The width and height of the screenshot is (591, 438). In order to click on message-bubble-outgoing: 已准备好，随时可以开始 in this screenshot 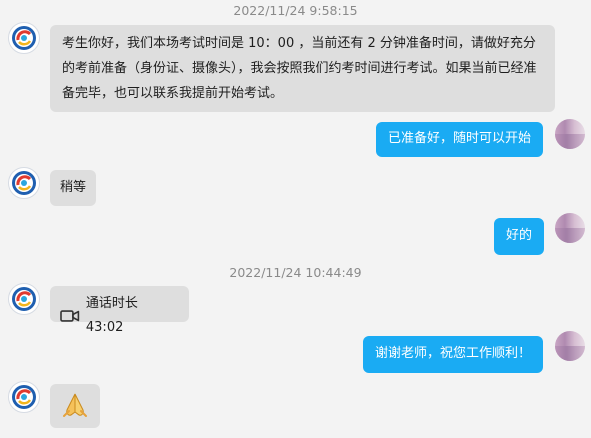, I will do `click(459, 139)`.